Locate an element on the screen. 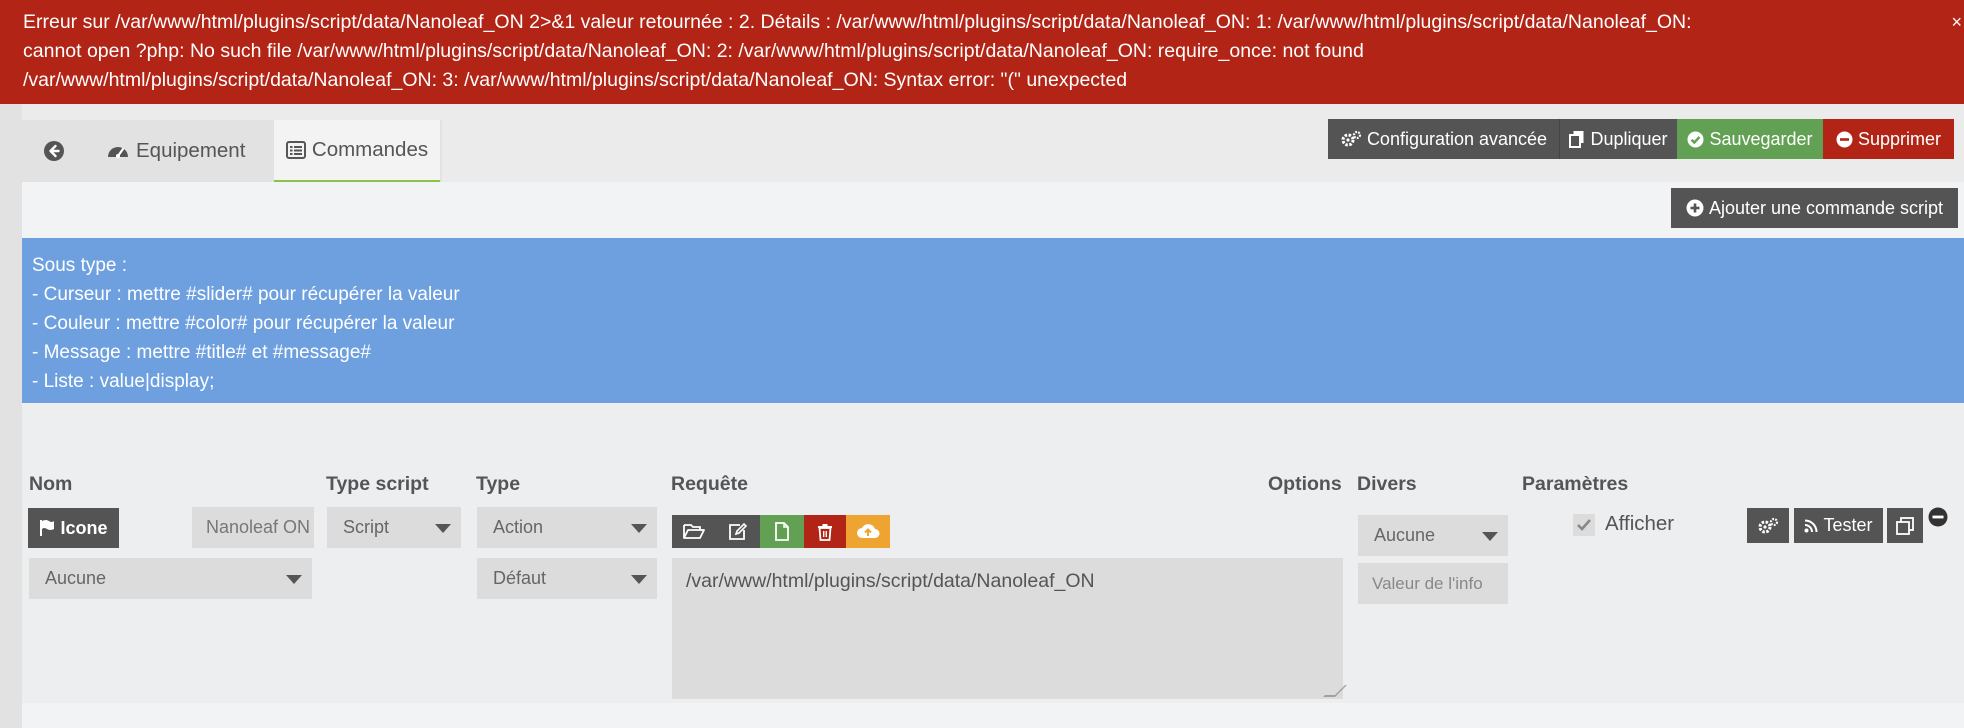  delete-button: Supprimer is located at coordinates (1888, 139).